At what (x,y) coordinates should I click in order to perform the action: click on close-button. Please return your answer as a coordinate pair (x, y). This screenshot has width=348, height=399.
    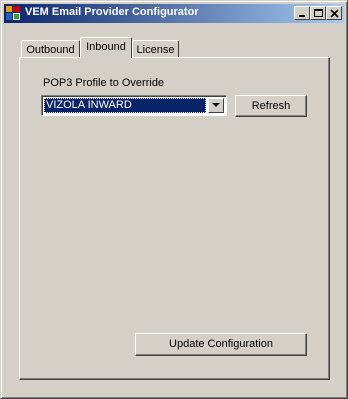
    Looking at the image, I should click on (334, 13).